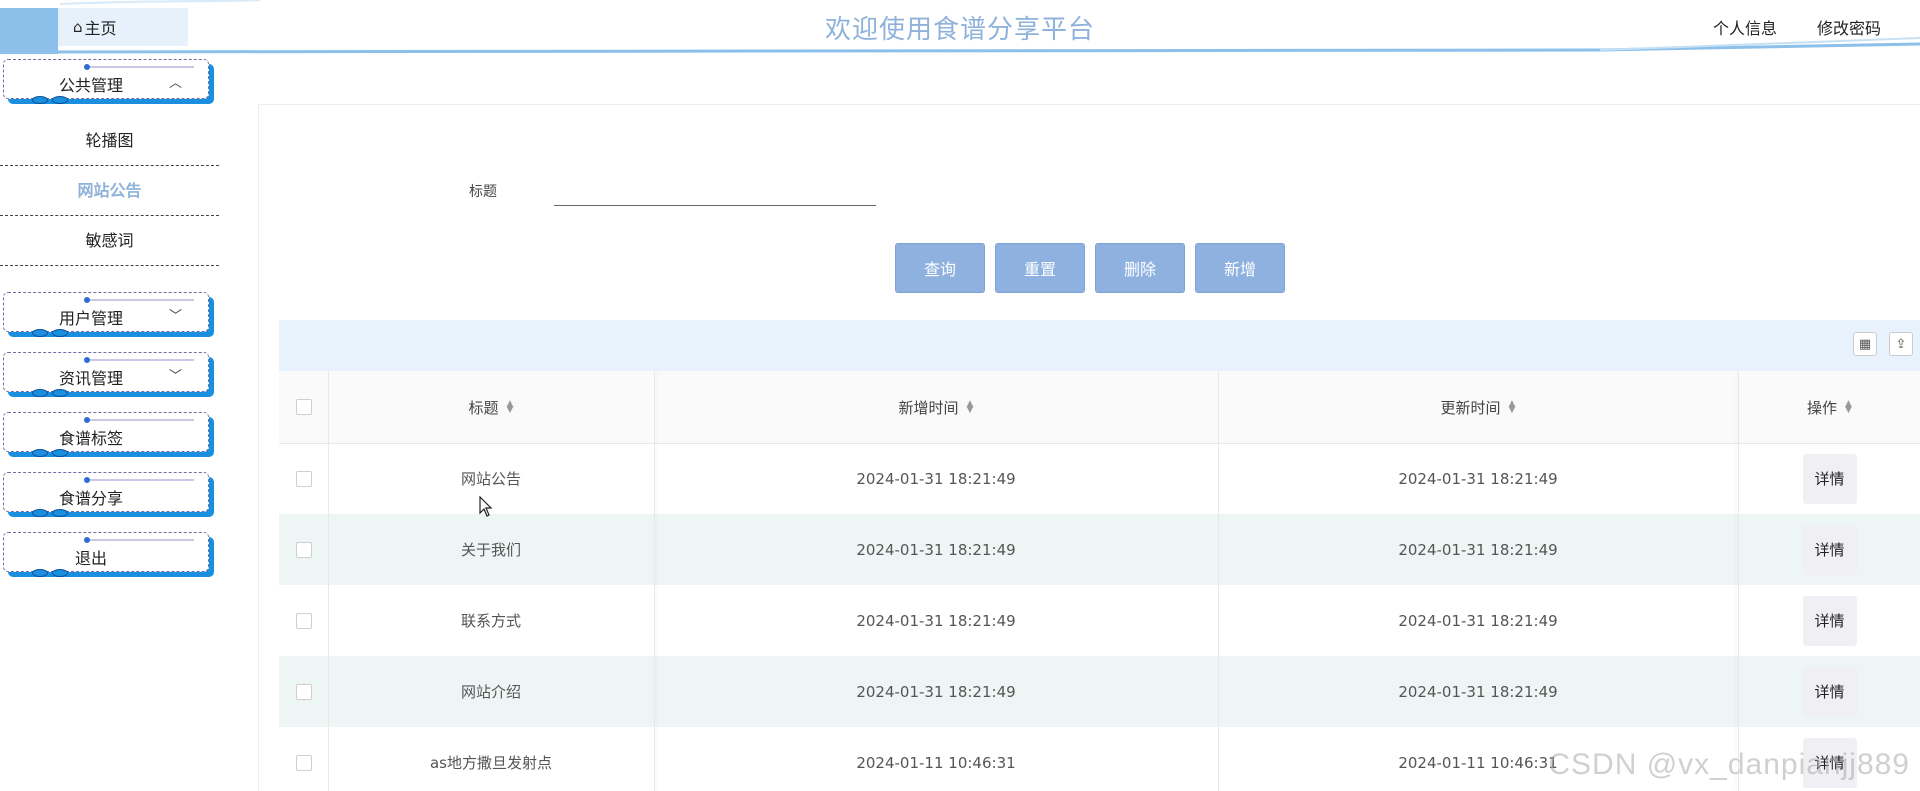 The width and height of the screenshot is (1920, 791). I want to click on title-filter-label: 标题, so click(483, 192).